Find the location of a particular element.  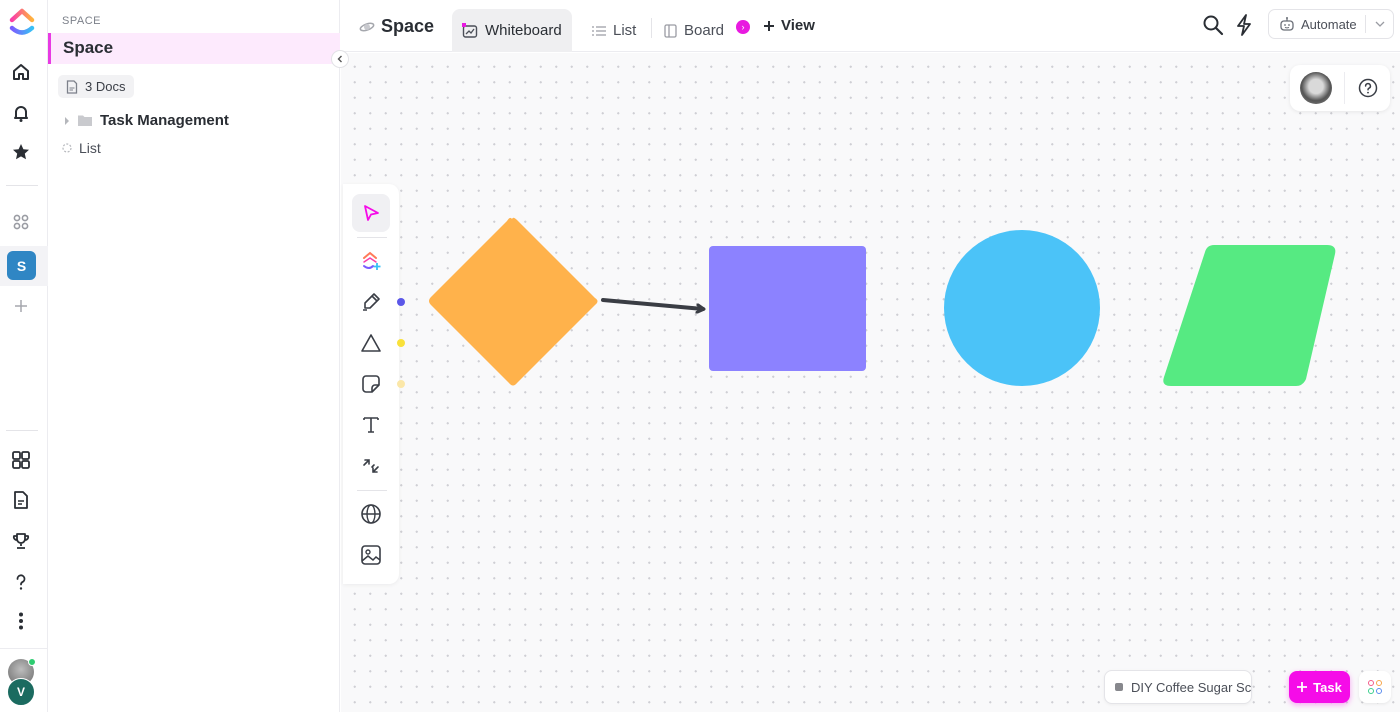

tab-board: Board is located at coordinates (694, 30).